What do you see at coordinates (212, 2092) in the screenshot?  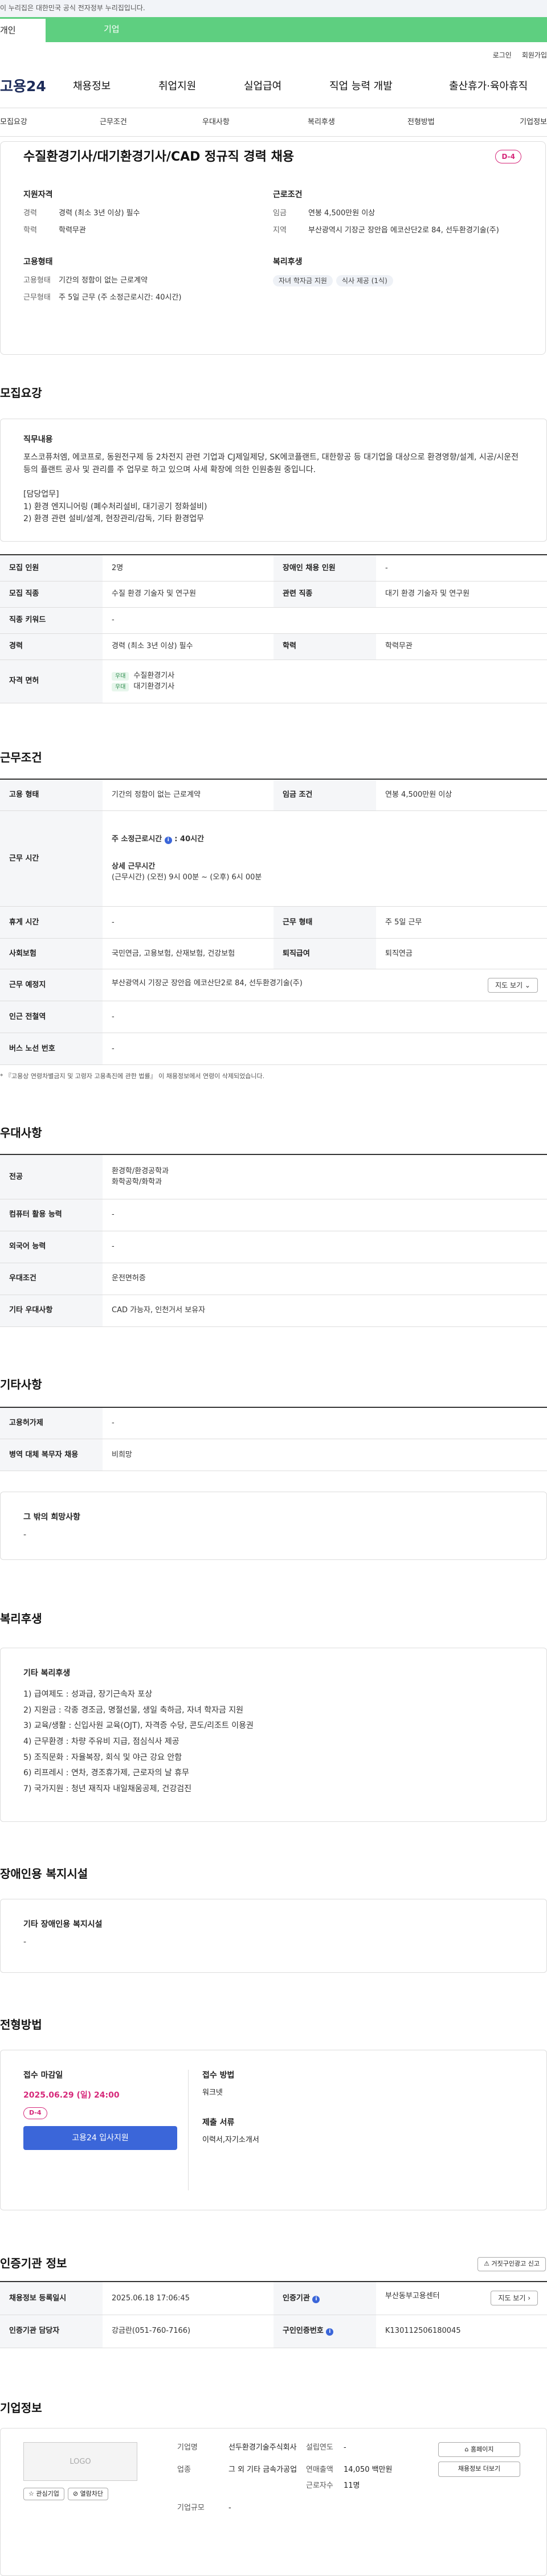 I see `method-value: 워크넷` at bounding box center [212, 2092].